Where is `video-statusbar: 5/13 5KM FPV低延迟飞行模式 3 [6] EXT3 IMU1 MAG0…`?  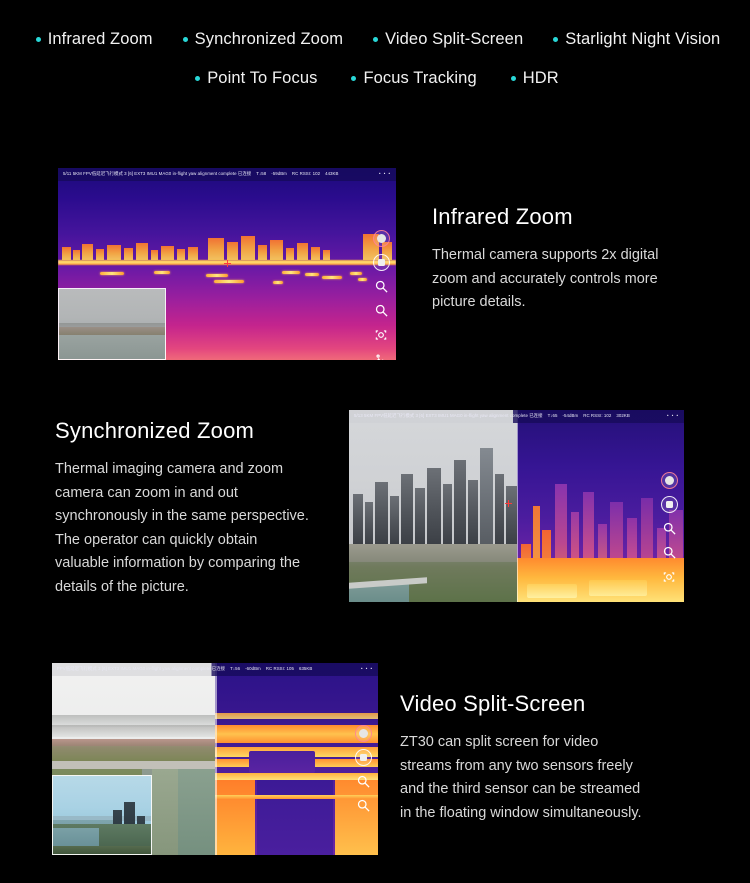
video-statusbar: 5/13 5KM FPV低延迟飞行模式 3 [6] EXT3 IMU1 MAG0… is located at coordinates (516, 416).